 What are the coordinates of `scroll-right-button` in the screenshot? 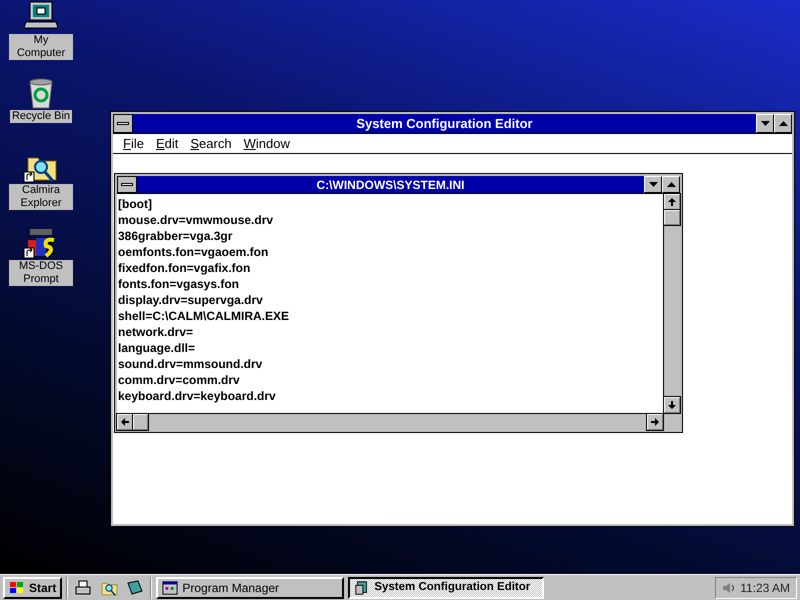 It's located at (655, 422).